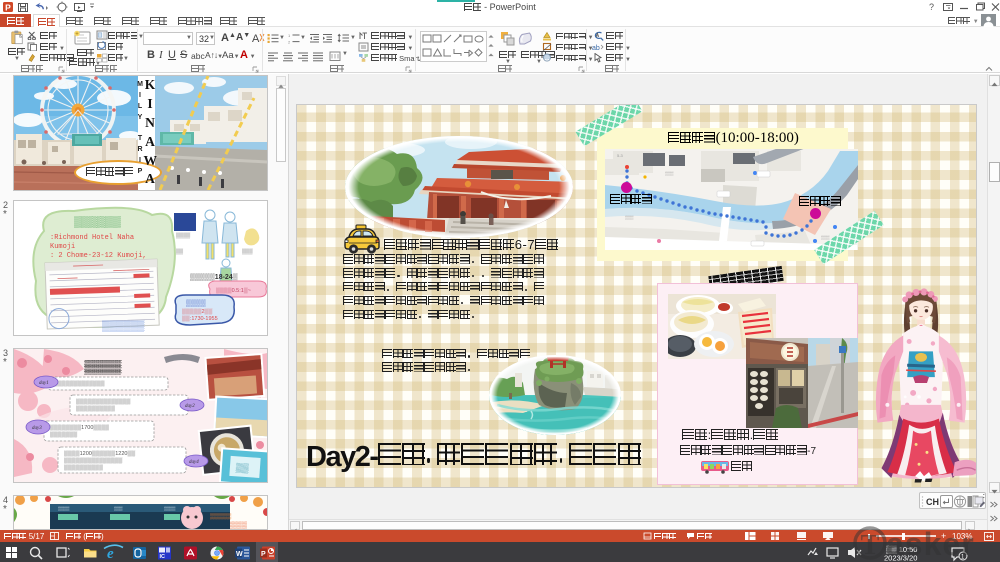 This screenshot has width=1000, height=562. I want to click on svg-text: day2, so click(190, 406).